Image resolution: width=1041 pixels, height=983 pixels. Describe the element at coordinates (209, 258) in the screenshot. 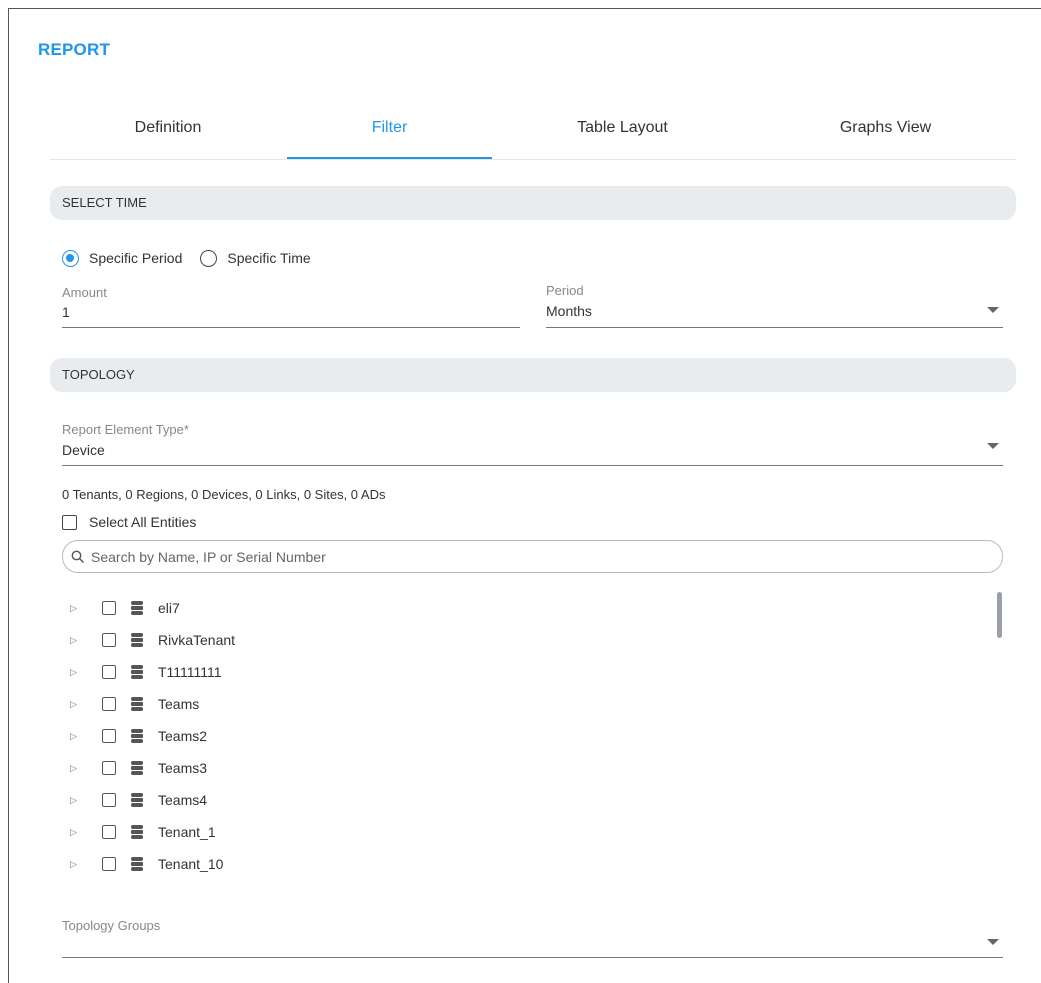

I see `radio-unchecked-icon` at that location.